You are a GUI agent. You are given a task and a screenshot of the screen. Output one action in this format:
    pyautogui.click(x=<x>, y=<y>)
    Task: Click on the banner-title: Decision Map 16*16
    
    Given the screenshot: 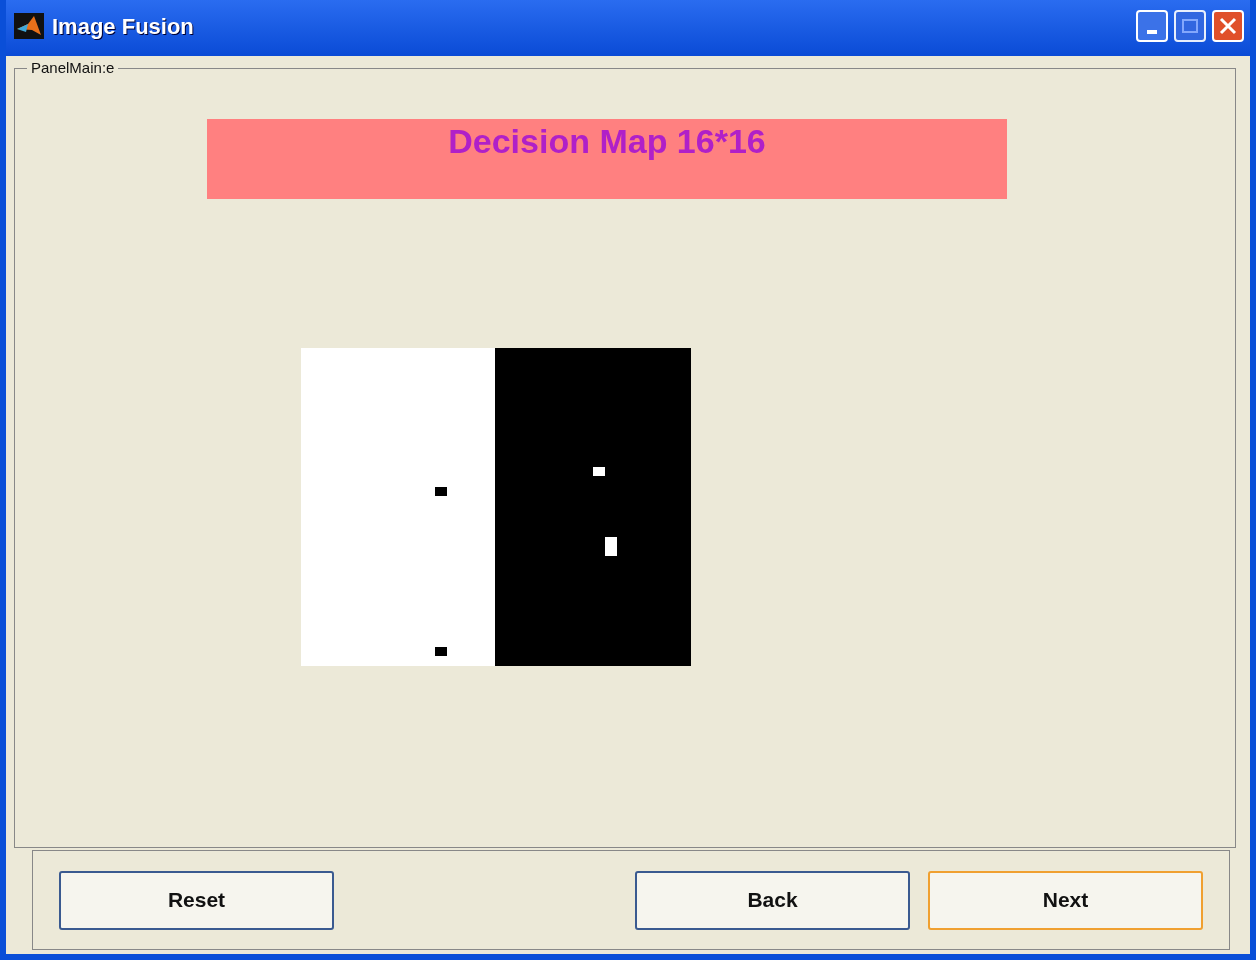 What is the action you would take?
    pyautogui.click(x=607, y=159)
    